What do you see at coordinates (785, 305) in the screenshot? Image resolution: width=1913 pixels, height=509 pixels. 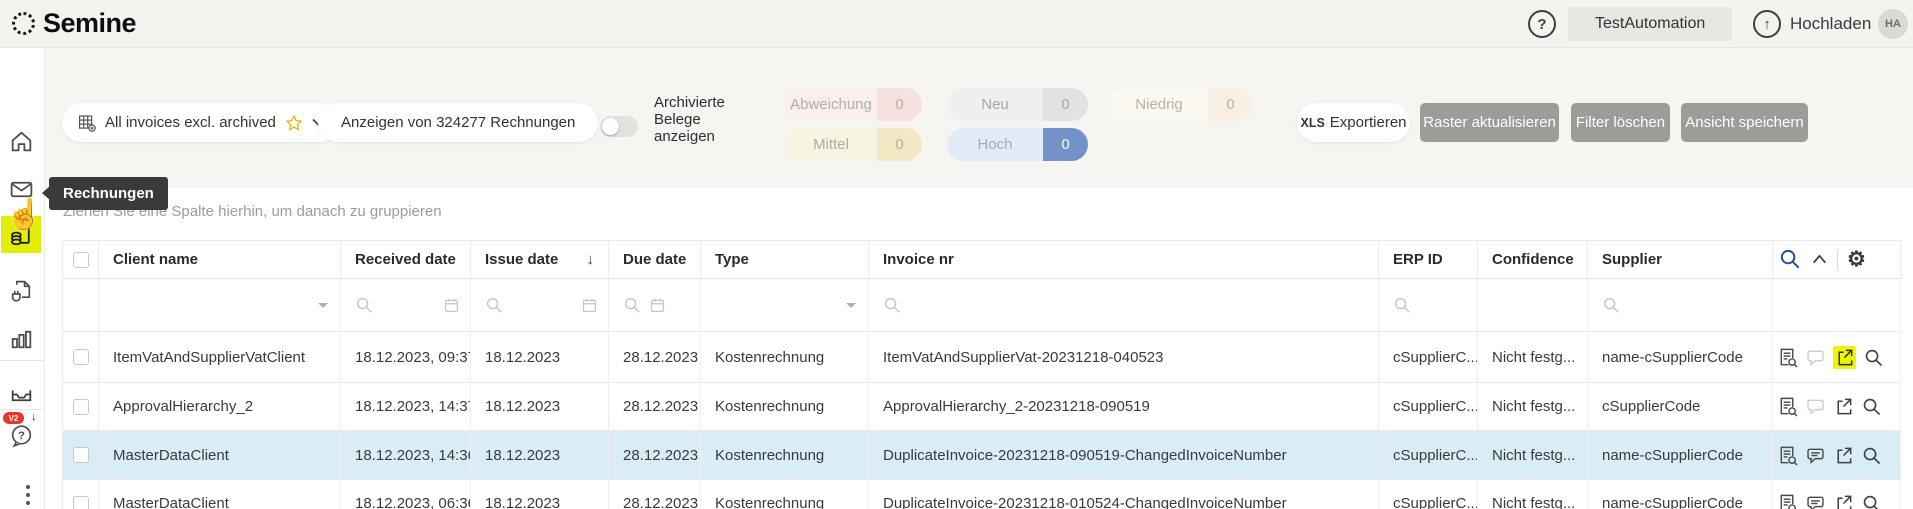 I see `filter-type` at bounding box center [785, 305].